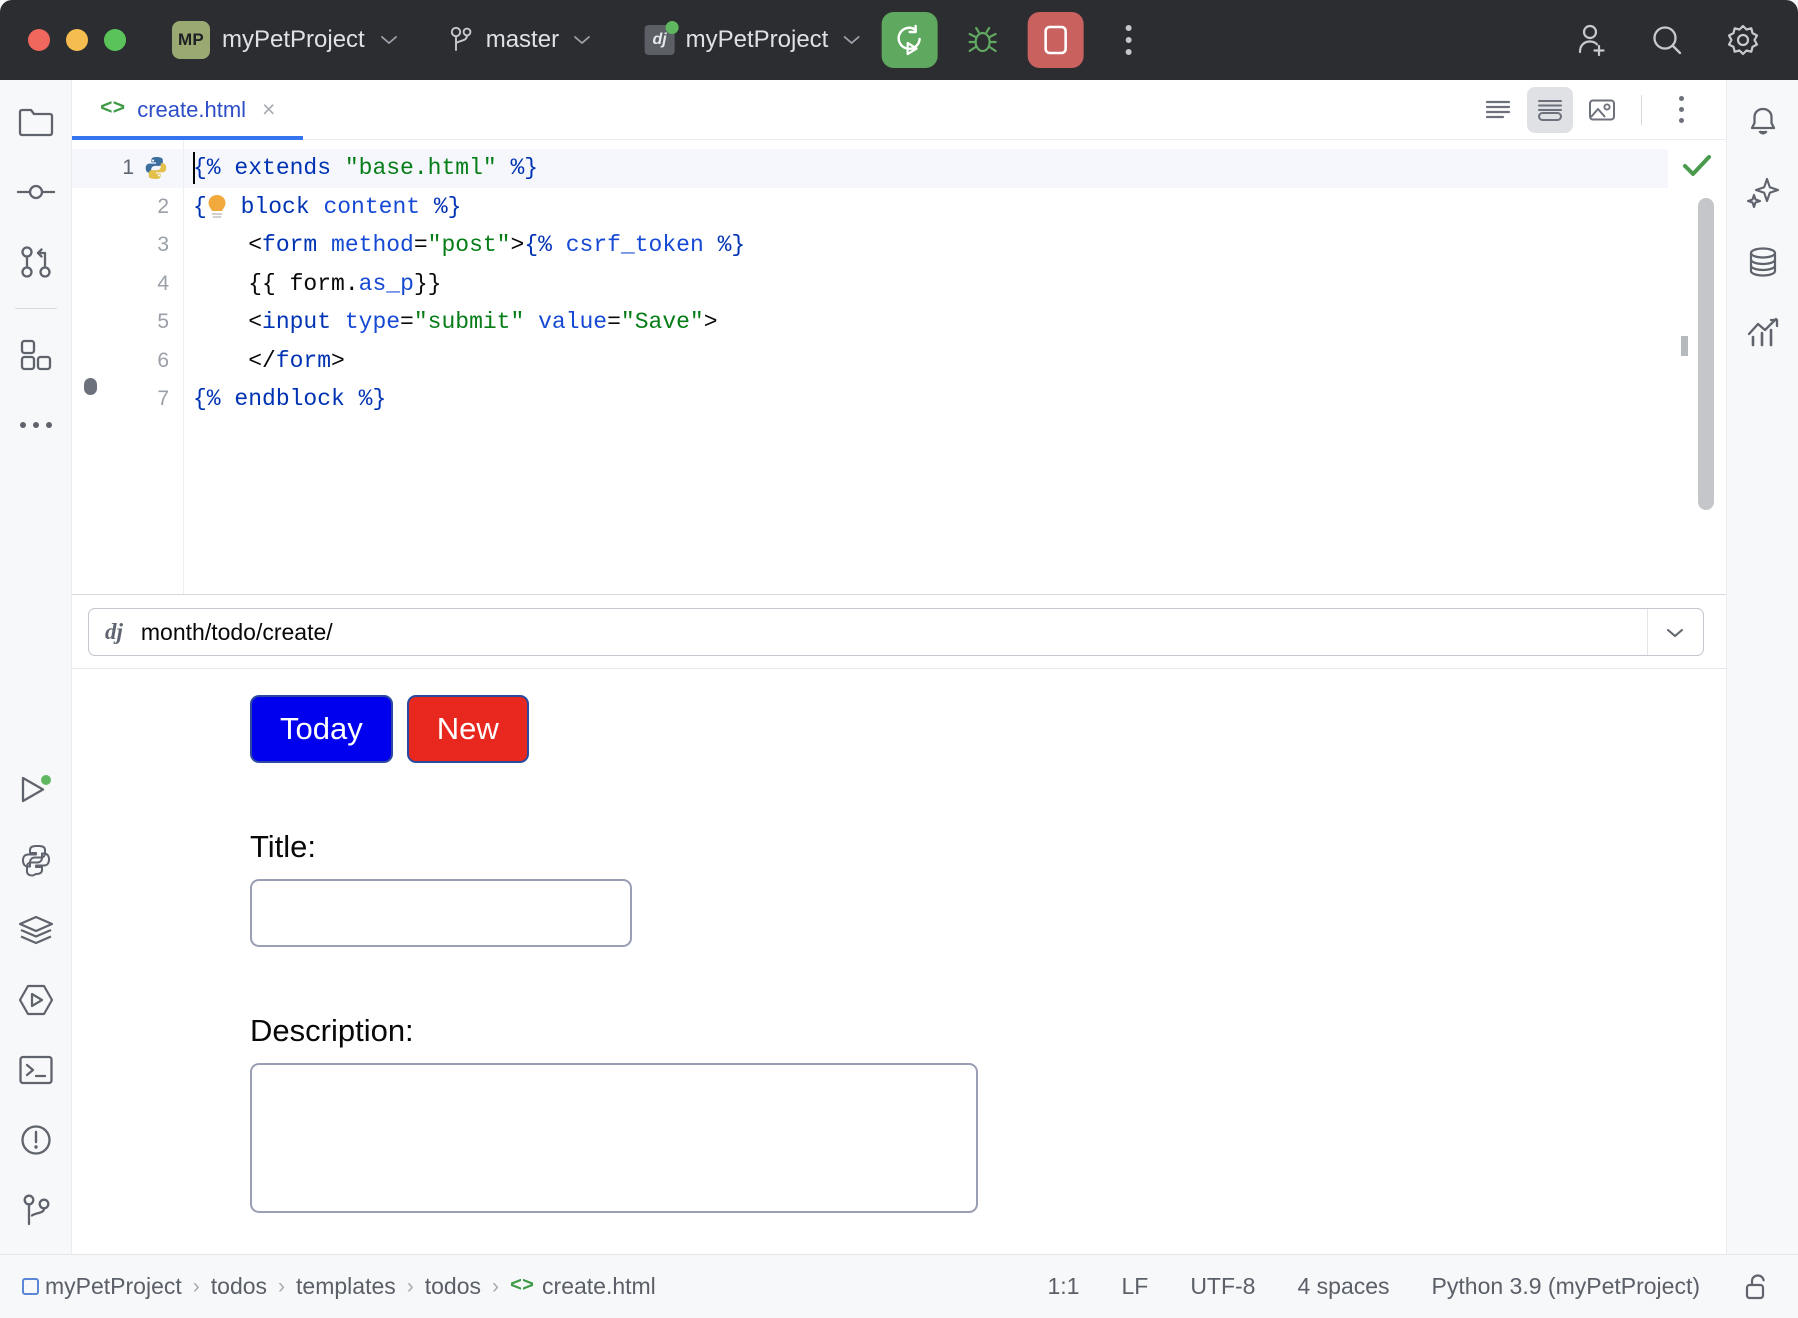  Describe the element at coordinates (214, 168) in the screenshot. I see `code-token: {%` at that location.